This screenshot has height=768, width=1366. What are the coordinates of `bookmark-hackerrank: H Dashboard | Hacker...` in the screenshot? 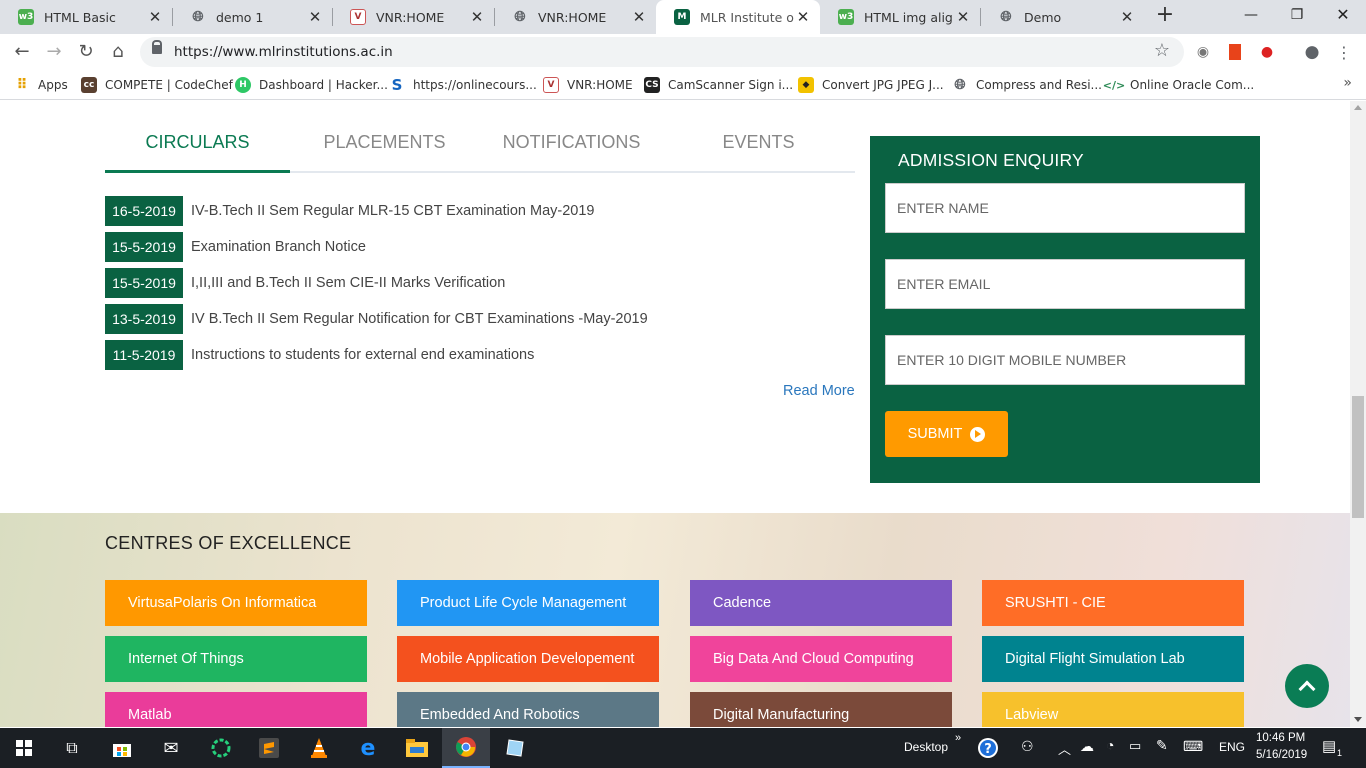 It's located at (311, 85).